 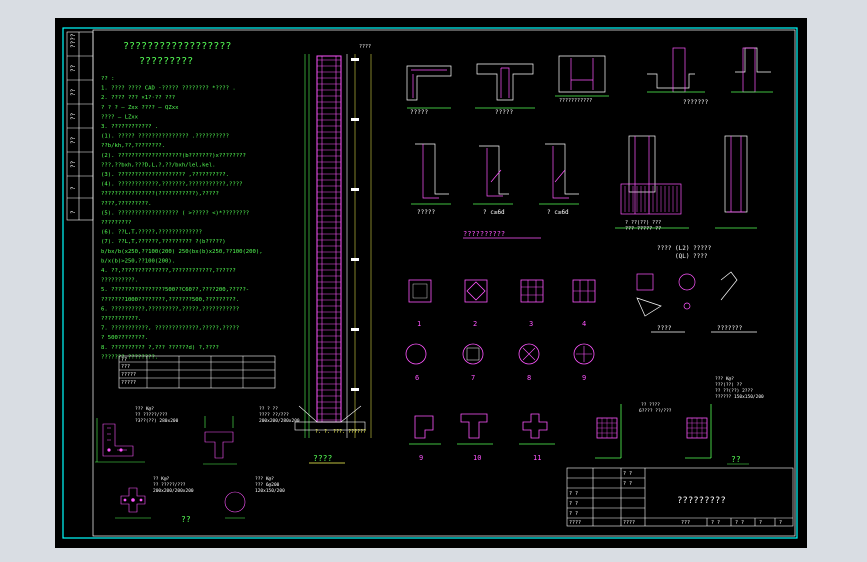 What do you see at coordinates (664, 328) in the screenshot?
I see `hook-label: ????` at bounding box center [664, 328].